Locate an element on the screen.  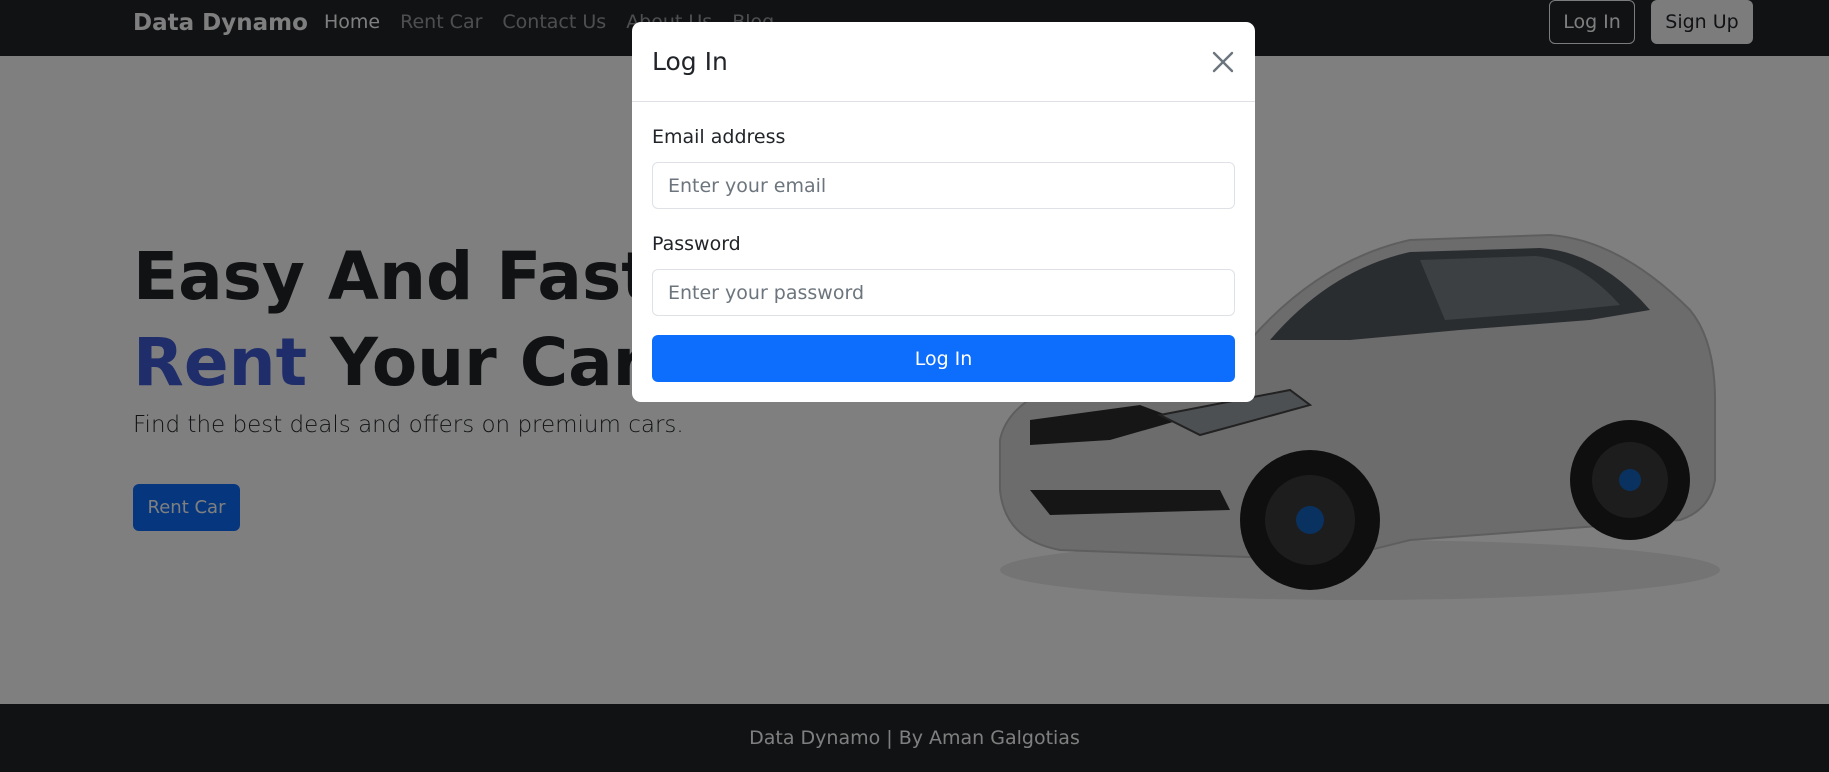
email-label: Email address is located at coordinates (719, 137).